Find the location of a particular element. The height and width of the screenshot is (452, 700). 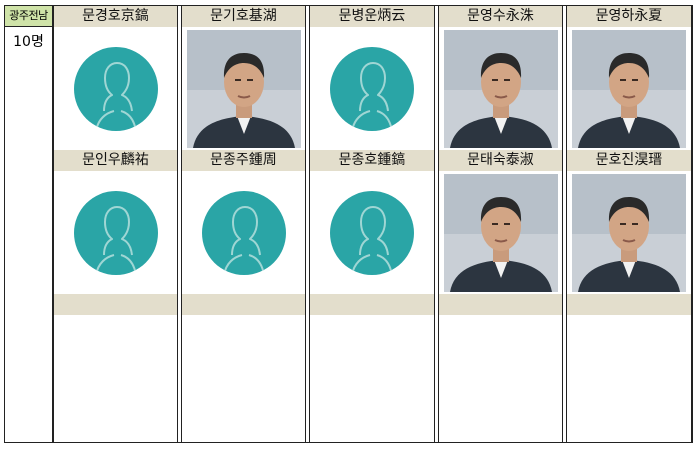

member-count: 10명 is located at coordinates (28, 42).